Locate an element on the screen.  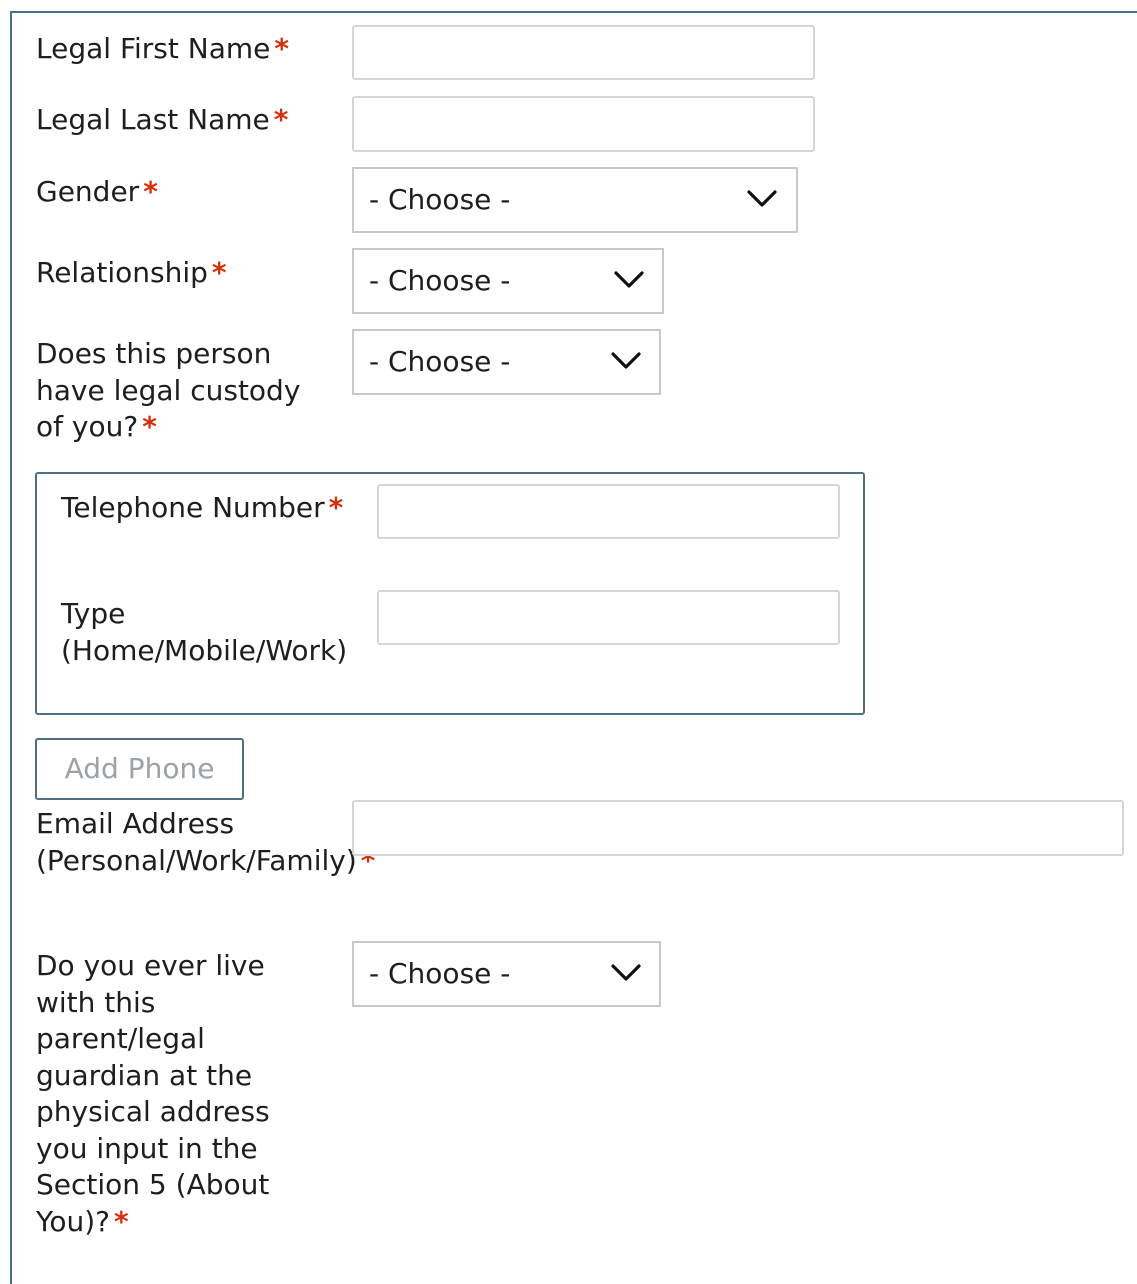
email-label-text: Email Address (Personal/Work/Family) is located at coordinates (196, 842).